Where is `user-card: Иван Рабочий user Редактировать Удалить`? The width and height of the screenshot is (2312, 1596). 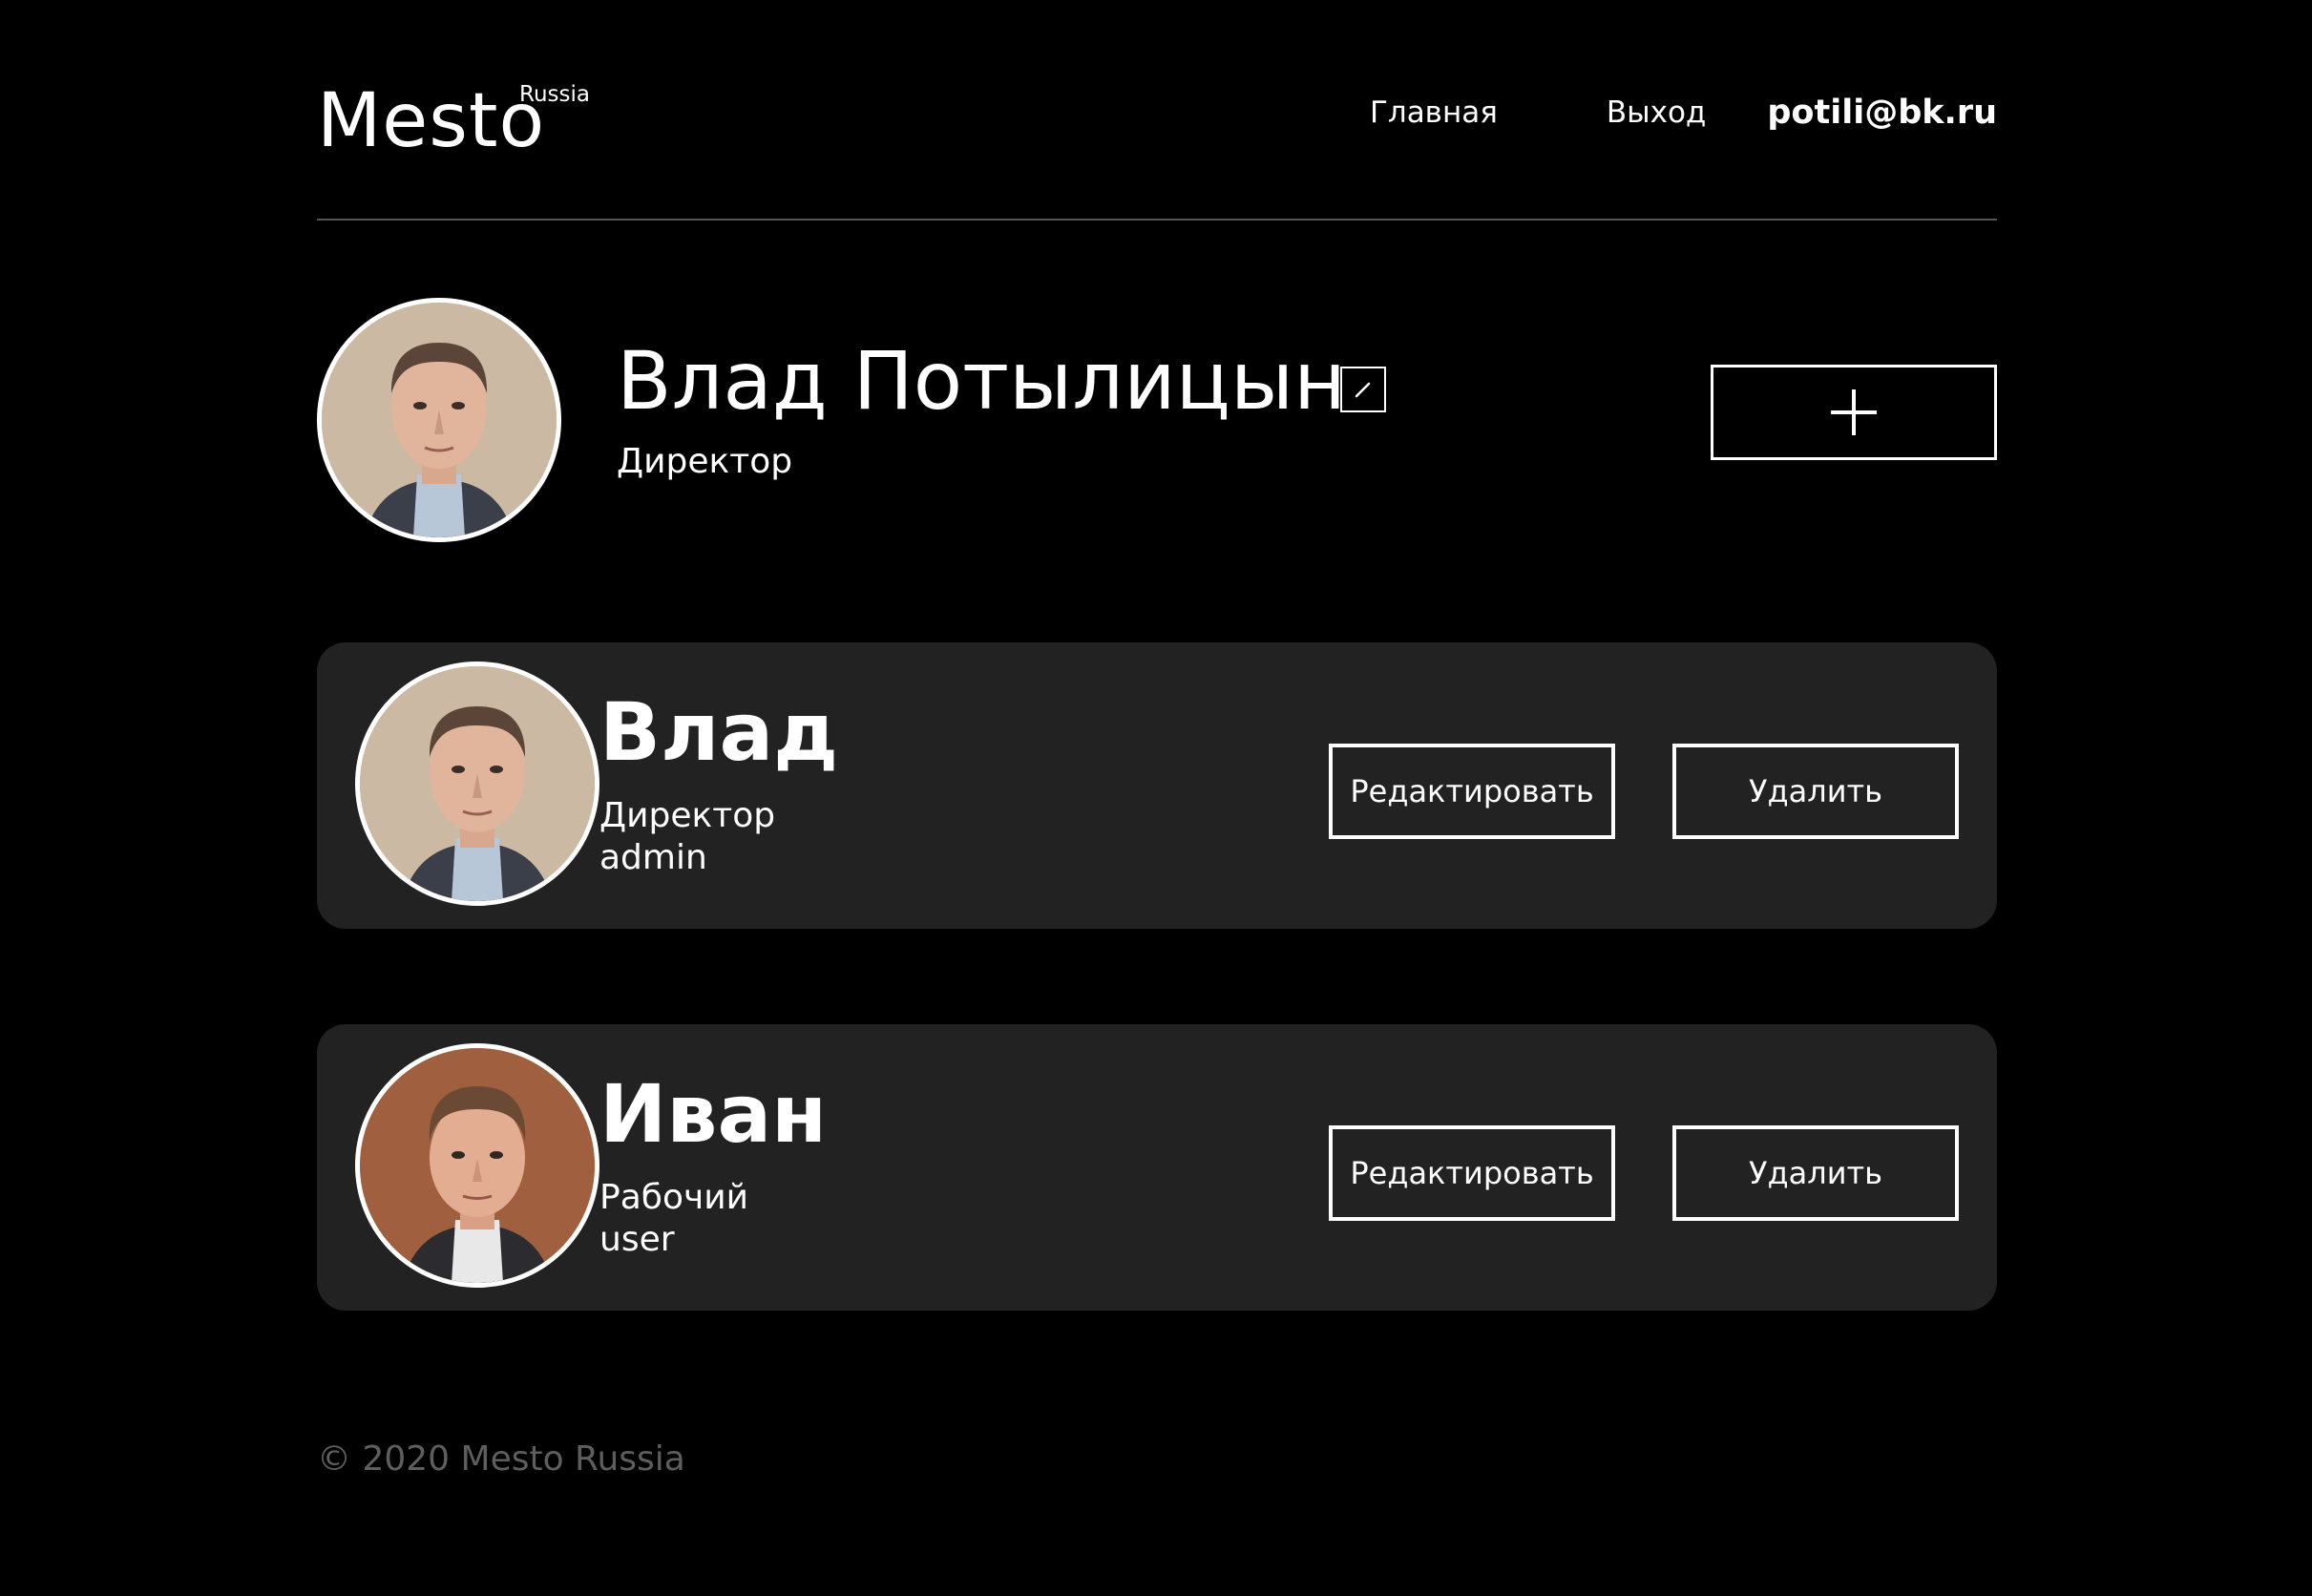 user-card: Иван Рабочий user Редактировать Удалить is located at coordinates (1157, 1167).